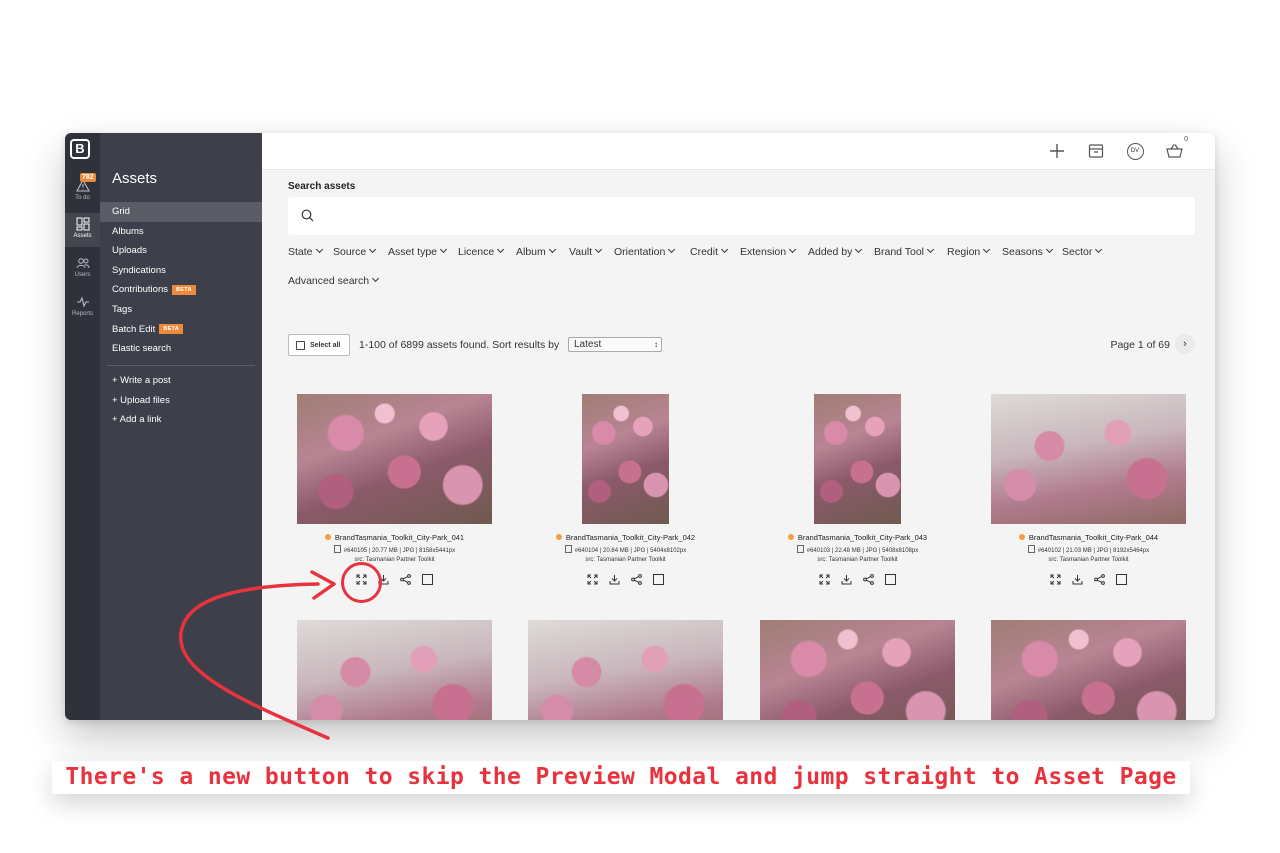 The width and height of the screenshot is (1280, 853). Describe the element at coordinates (394, 549) in the screenshot. I see `asset-meta: #640105 | 20.77 MB | JPG | 8158x5441px` at that location.